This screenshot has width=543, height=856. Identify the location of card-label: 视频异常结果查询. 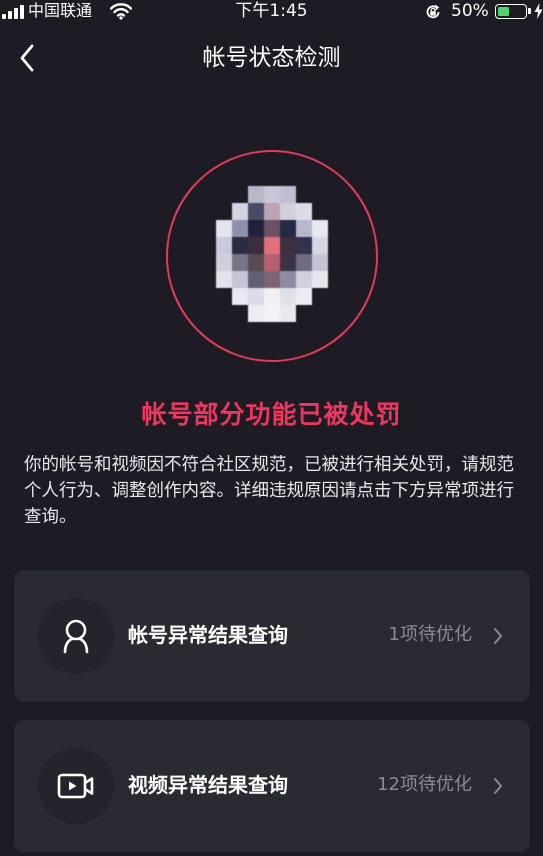
(208, 785).